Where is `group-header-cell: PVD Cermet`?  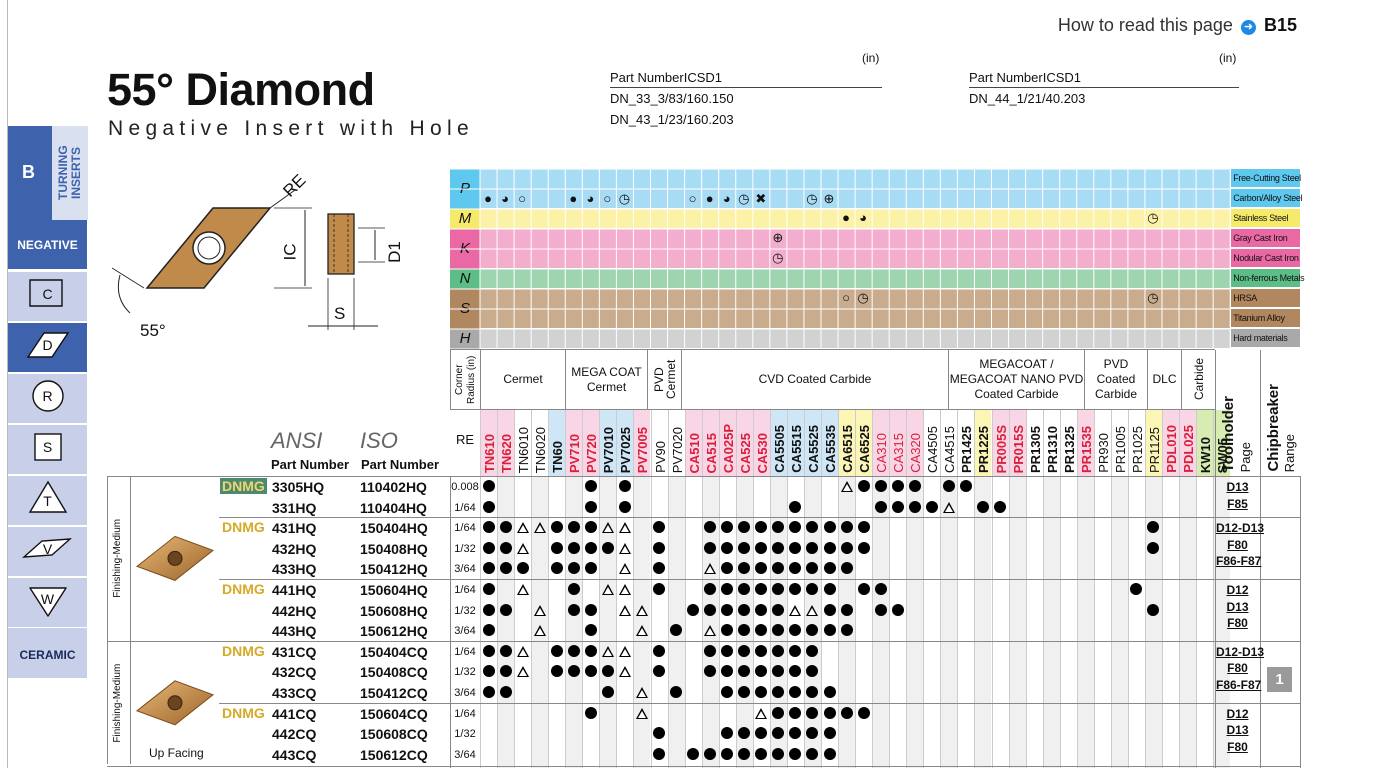 group-header-cell: PVD Cermet is located at coordinates (664, 379).